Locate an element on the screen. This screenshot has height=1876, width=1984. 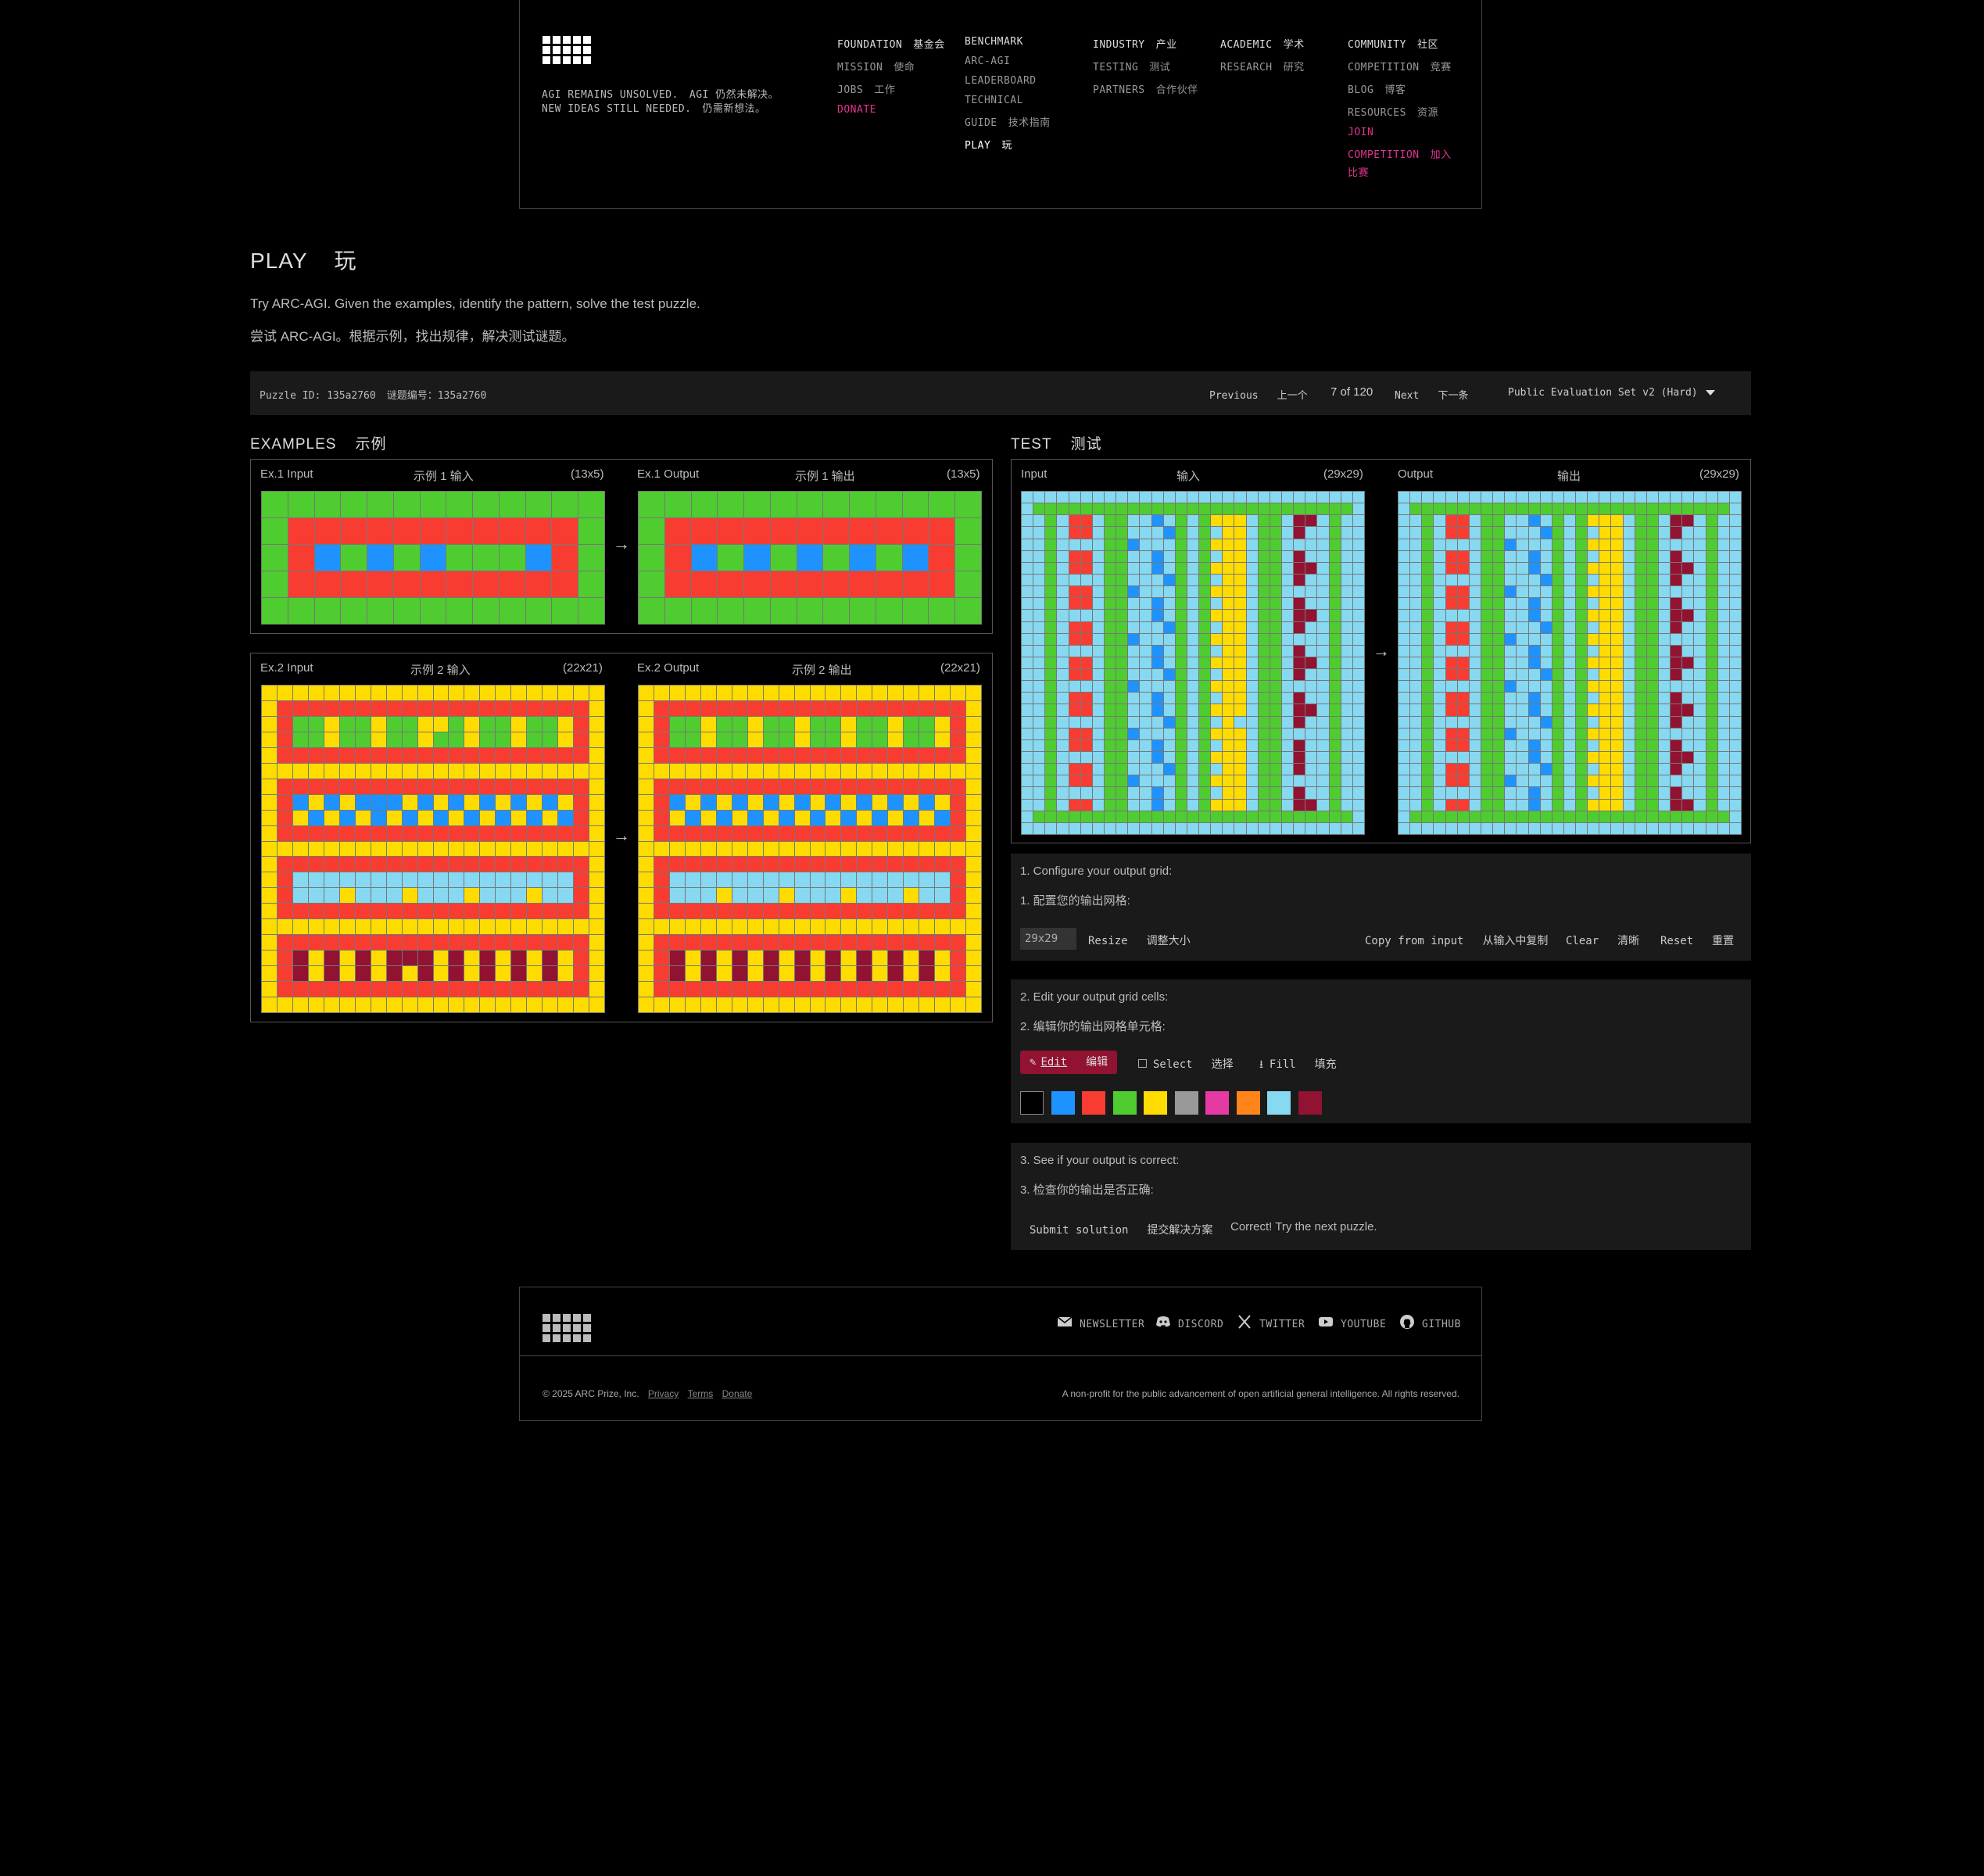
nav-heading-benchmark: BENCHMARK is located at coordinates (1008, 42).